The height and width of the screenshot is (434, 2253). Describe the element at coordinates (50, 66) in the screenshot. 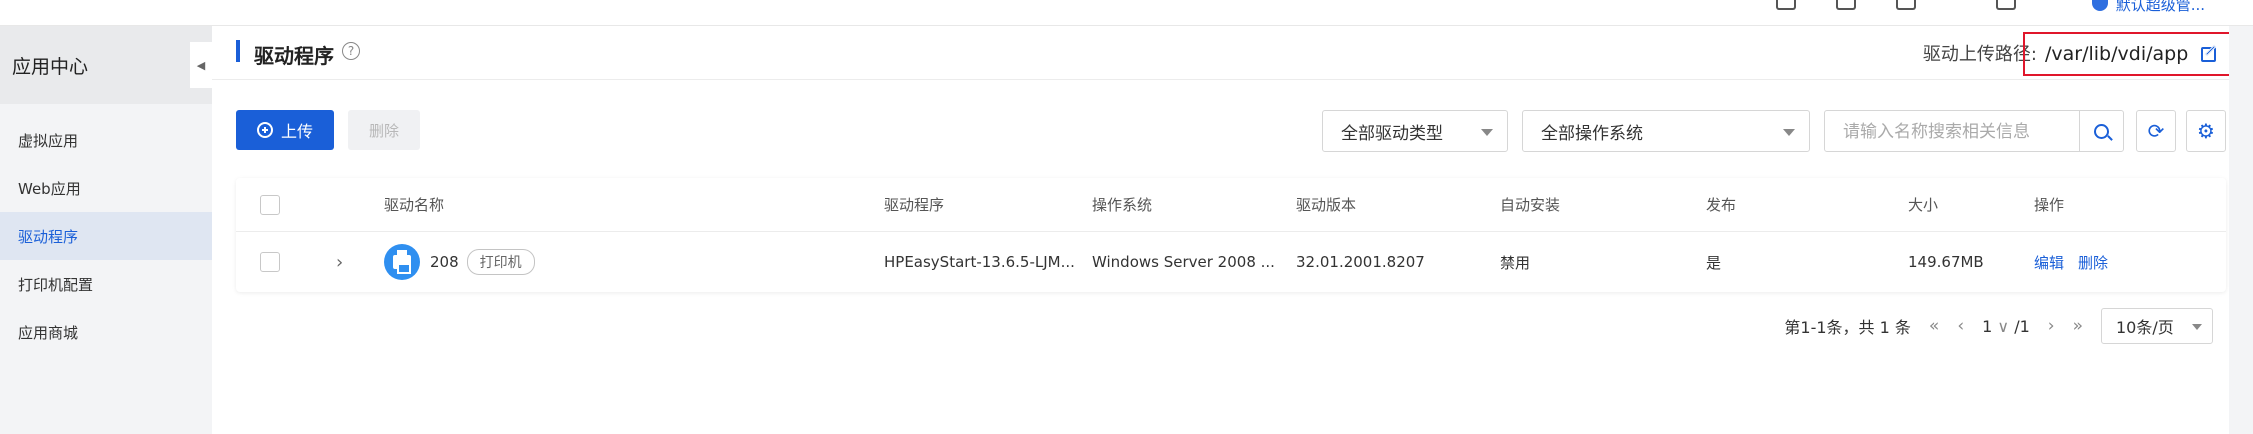

I see `sidebar-title-text: 应用中心` at that location.